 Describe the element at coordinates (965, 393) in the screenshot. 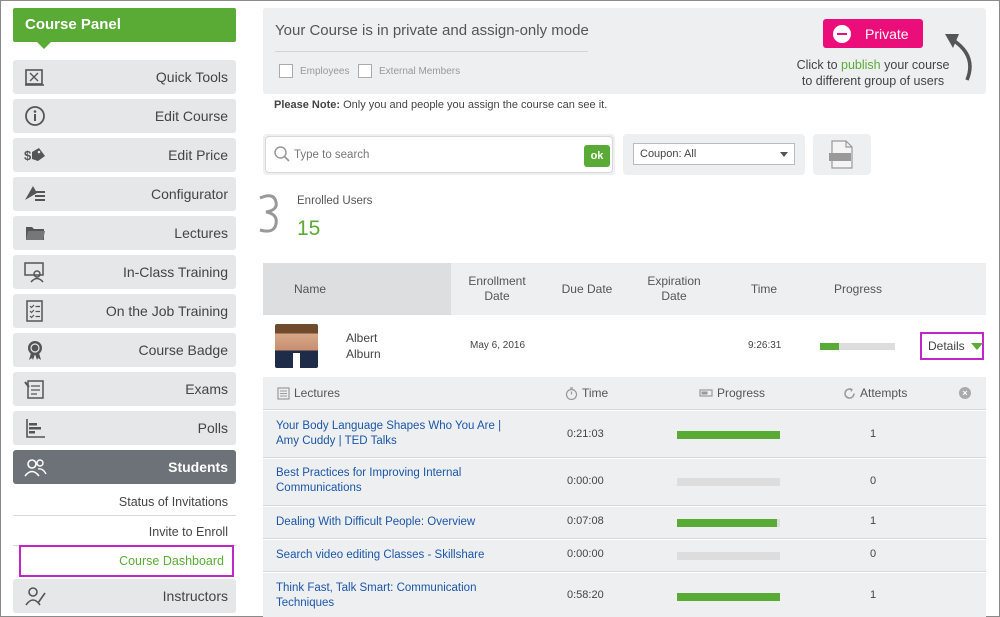

I see `close-icon: ×` at that location.